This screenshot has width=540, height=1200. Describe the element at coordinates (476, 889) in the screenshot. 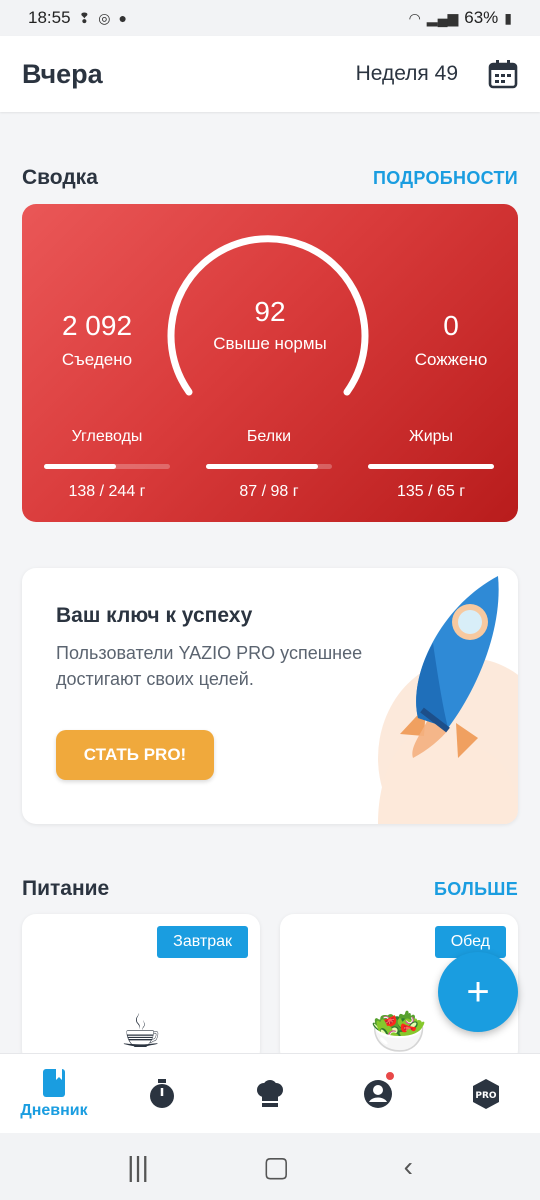

I see `more-link: БОЛЬШЕ` at that location.